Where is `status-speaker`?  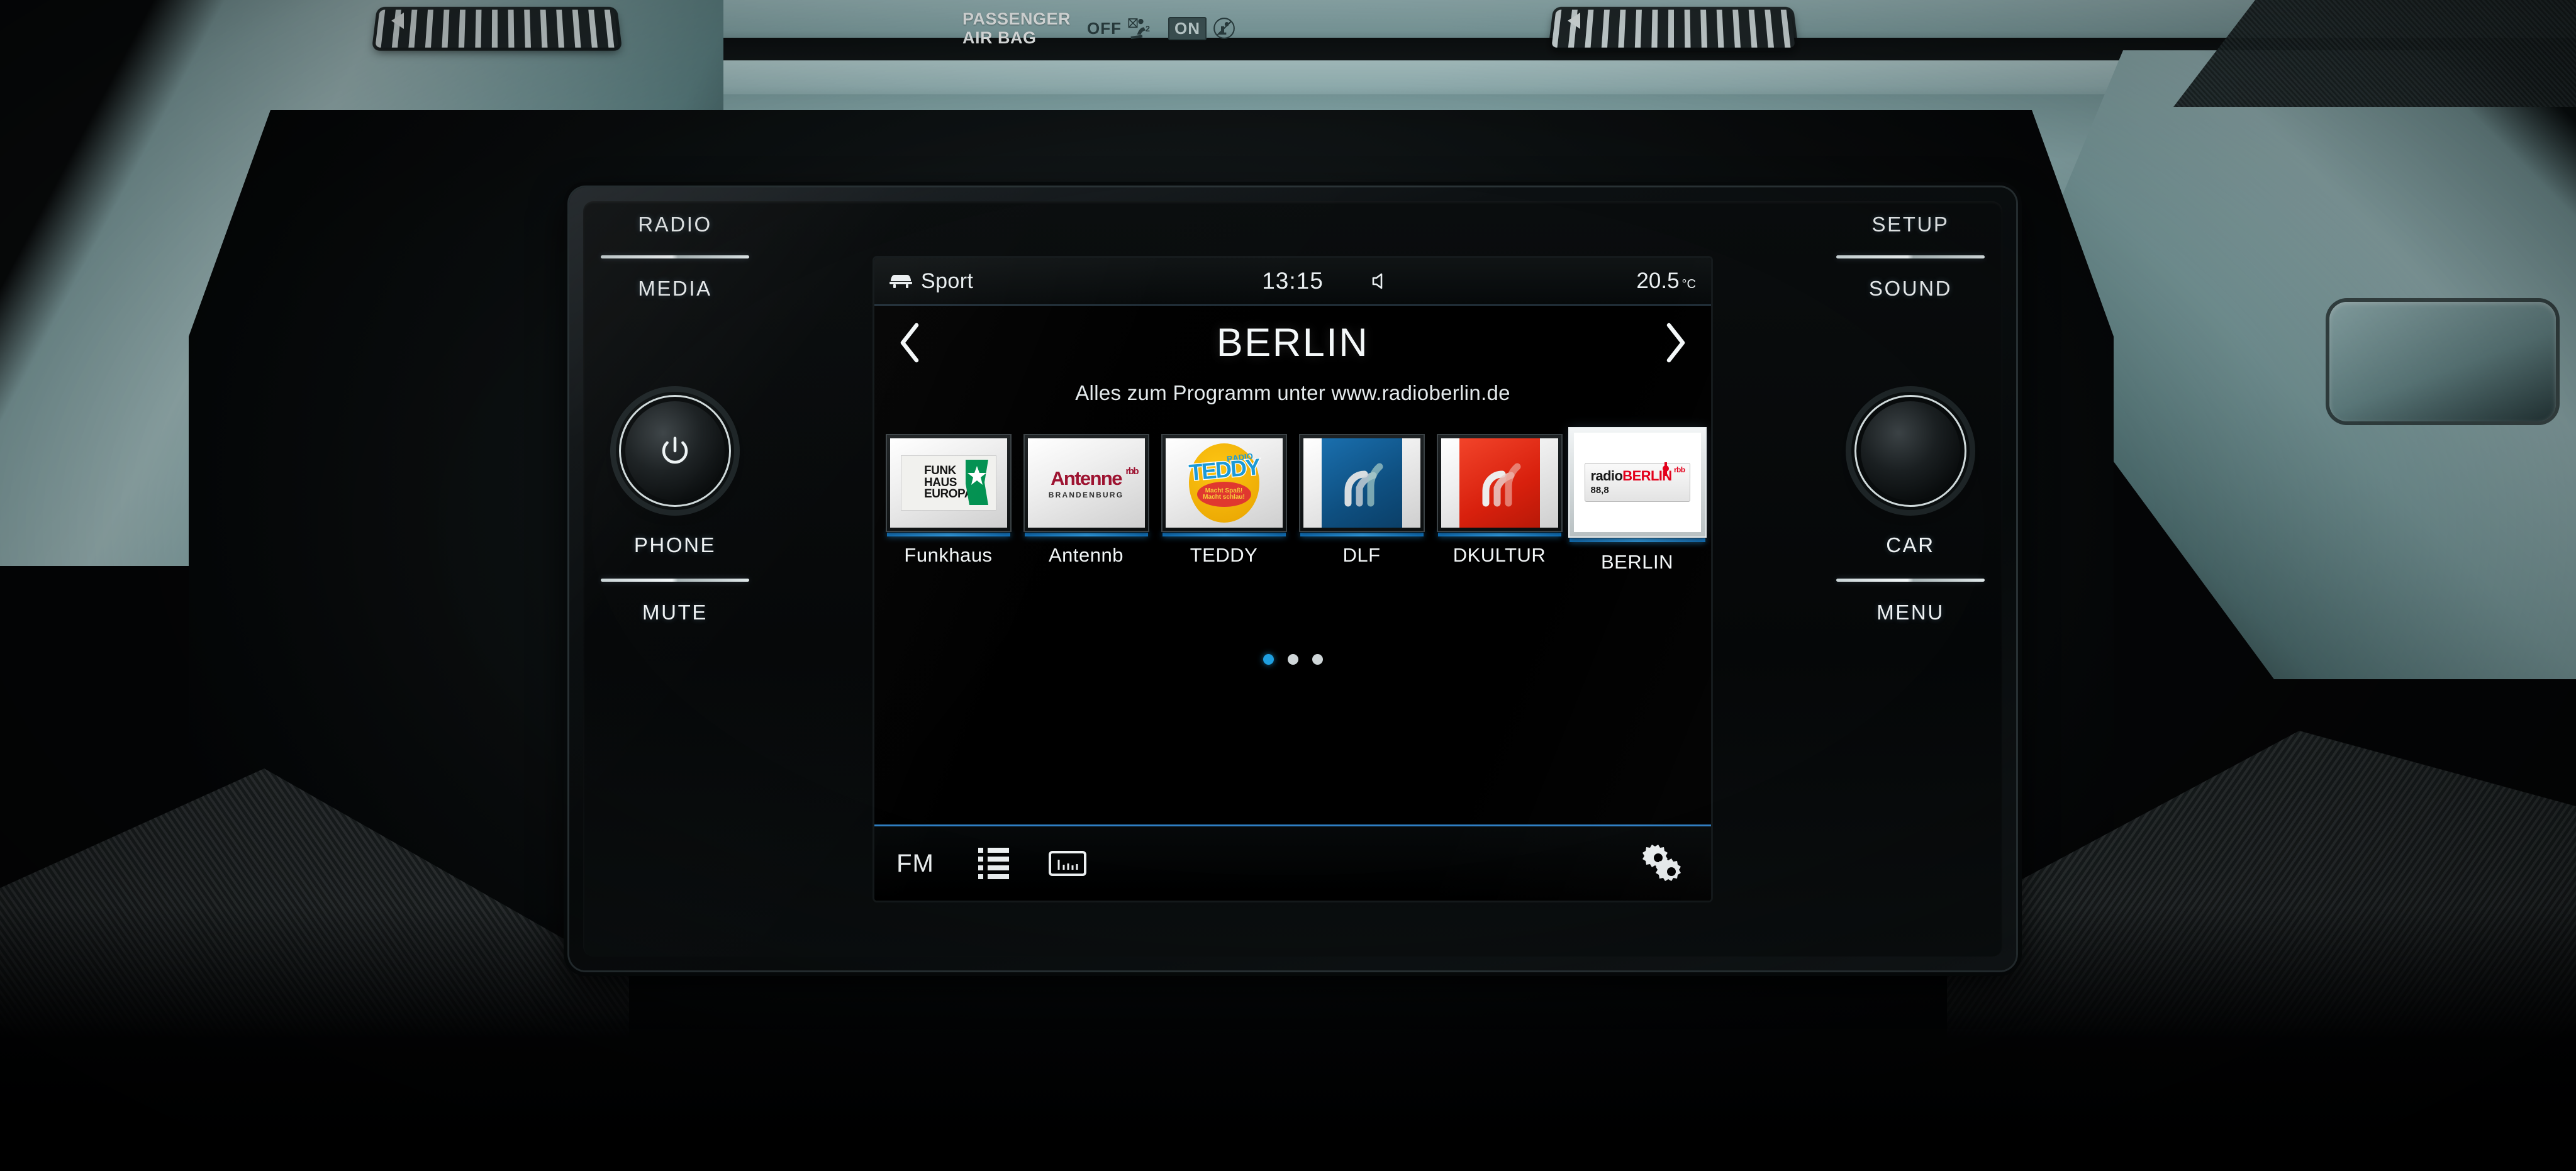 status-speaker is located at coordinates (1379, 281).